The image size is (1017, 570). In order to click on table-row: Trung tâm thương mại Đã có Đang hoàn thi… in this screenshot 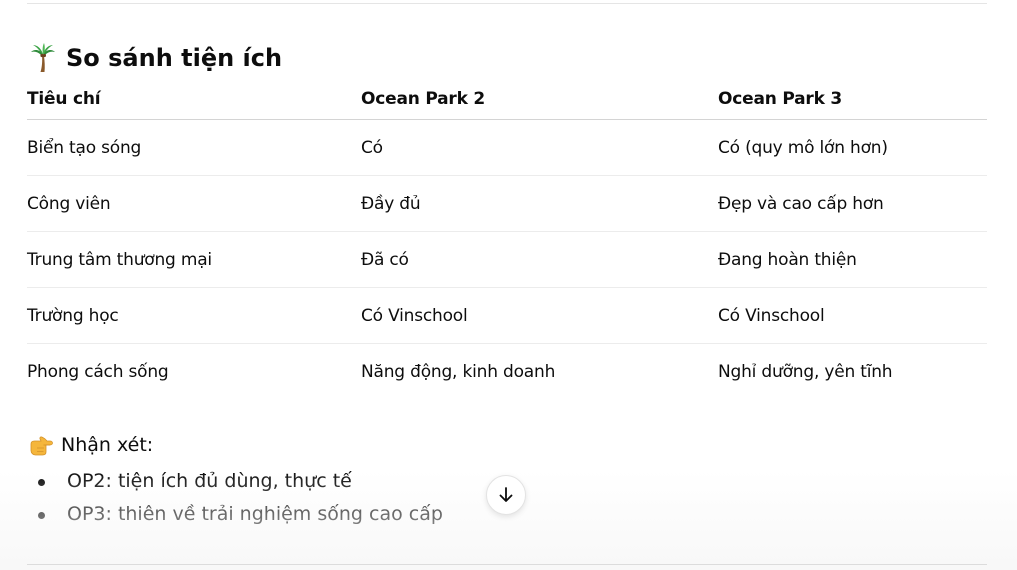, I will do `click(507, 259)`.